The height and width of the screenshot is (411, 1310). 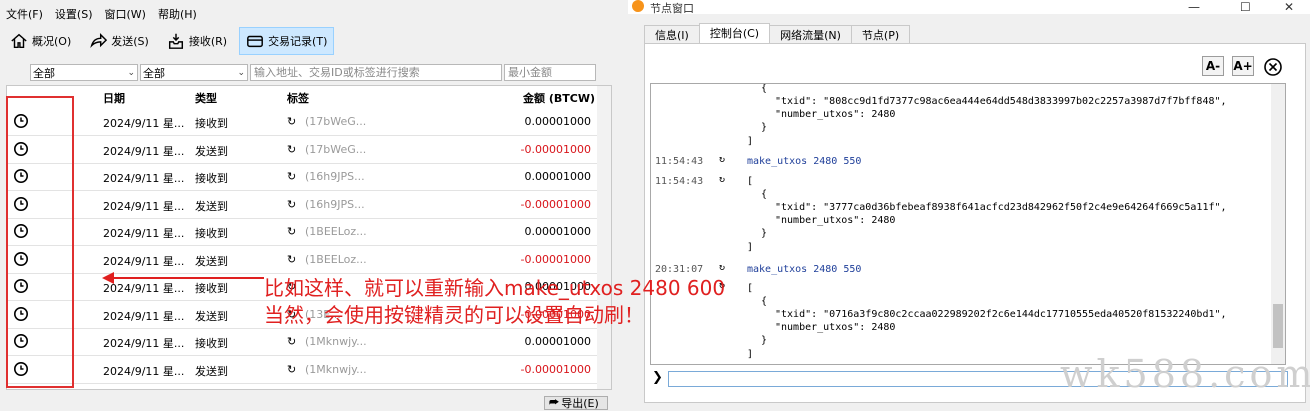 What do you see at coordinates (119, 41) in the screenshot?
I see `send-button: 发送(S)` at bounding box center [119, 41].